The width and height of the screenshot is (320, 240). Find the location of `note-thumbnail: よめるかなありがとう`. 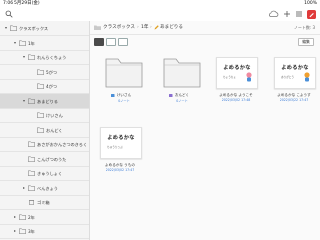

note-thumbnail: よめるかなありがとう is located at coordinates (294, 72).